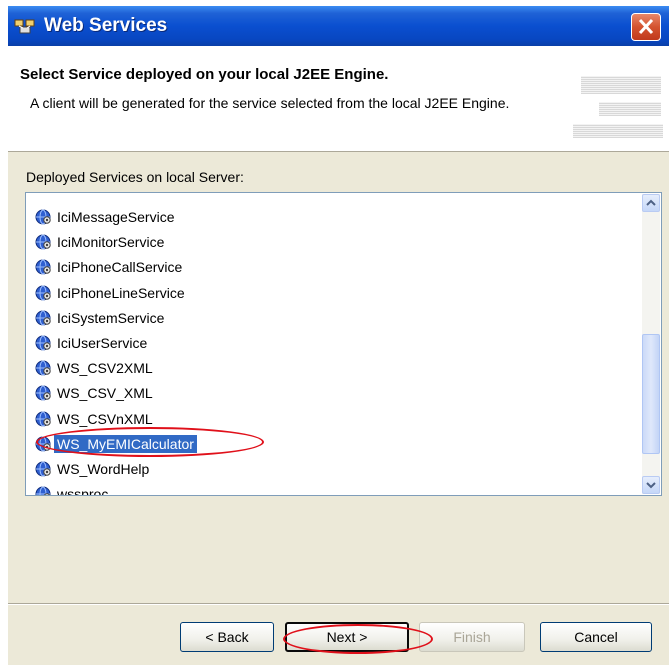  I want to click on list-item: WS_WordHelp, so click(93, 469).